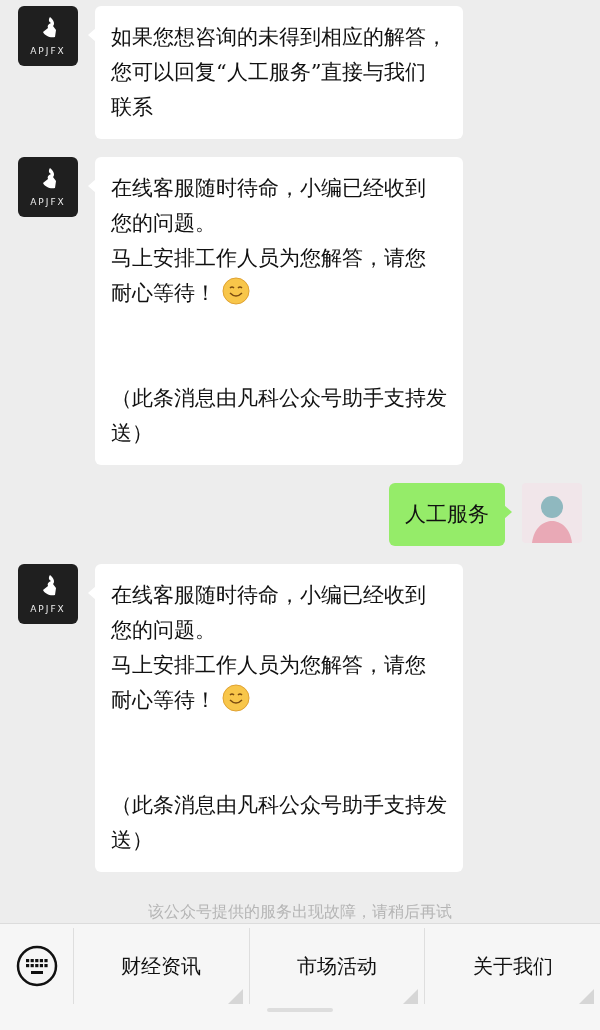 The image size is (600, 1030). I want to click on menu-button: 市场活动, so click(336, 966).